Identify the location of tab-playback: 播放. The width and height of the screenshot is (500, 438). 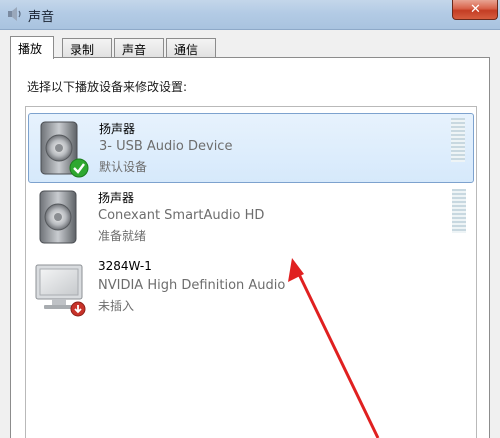
(32, 47).